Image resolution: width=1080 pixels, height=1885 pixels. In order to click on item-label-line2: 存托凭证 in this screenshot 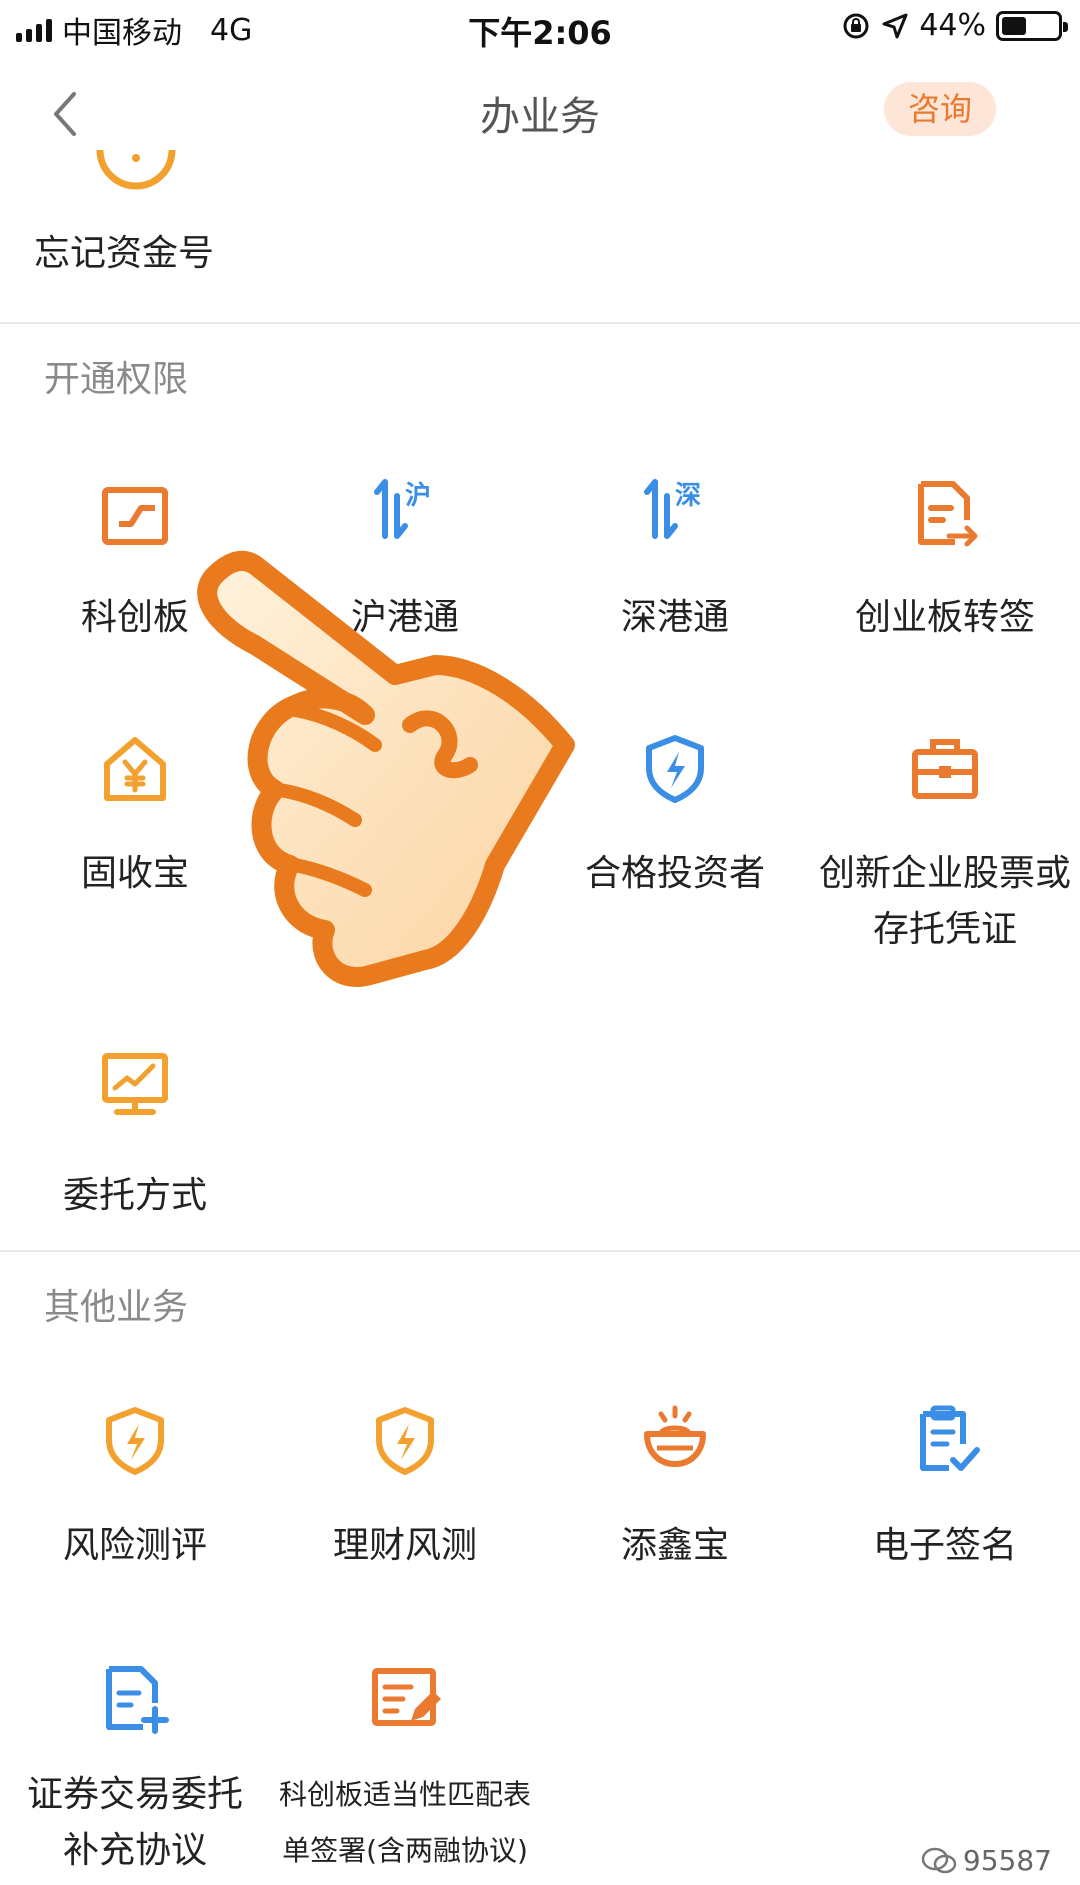, I will do `click(944, 929)`.